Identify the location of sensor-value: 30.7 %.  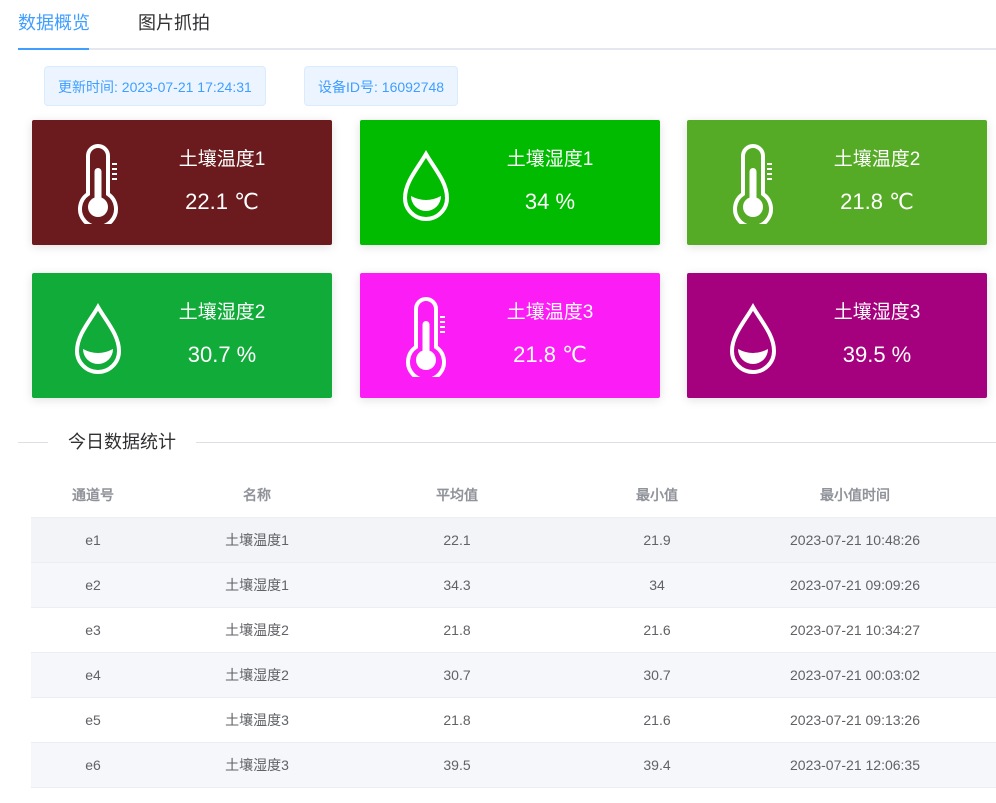
(222, 354).